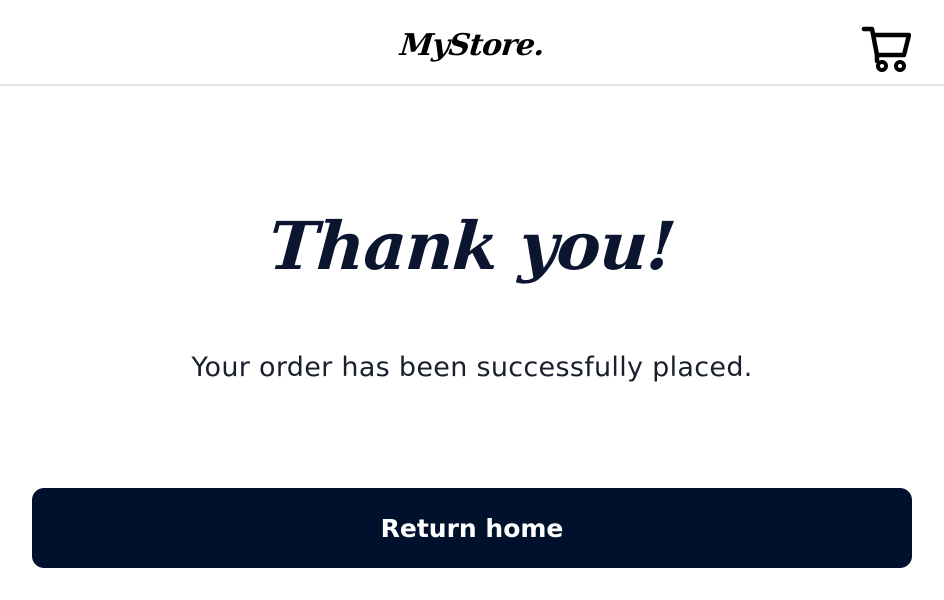 The image size is (944, 600). Describe the element at coordinates (472, 367) in the screenshot. I see `confirmation-message: Your order has been successfully placed.` at that location.